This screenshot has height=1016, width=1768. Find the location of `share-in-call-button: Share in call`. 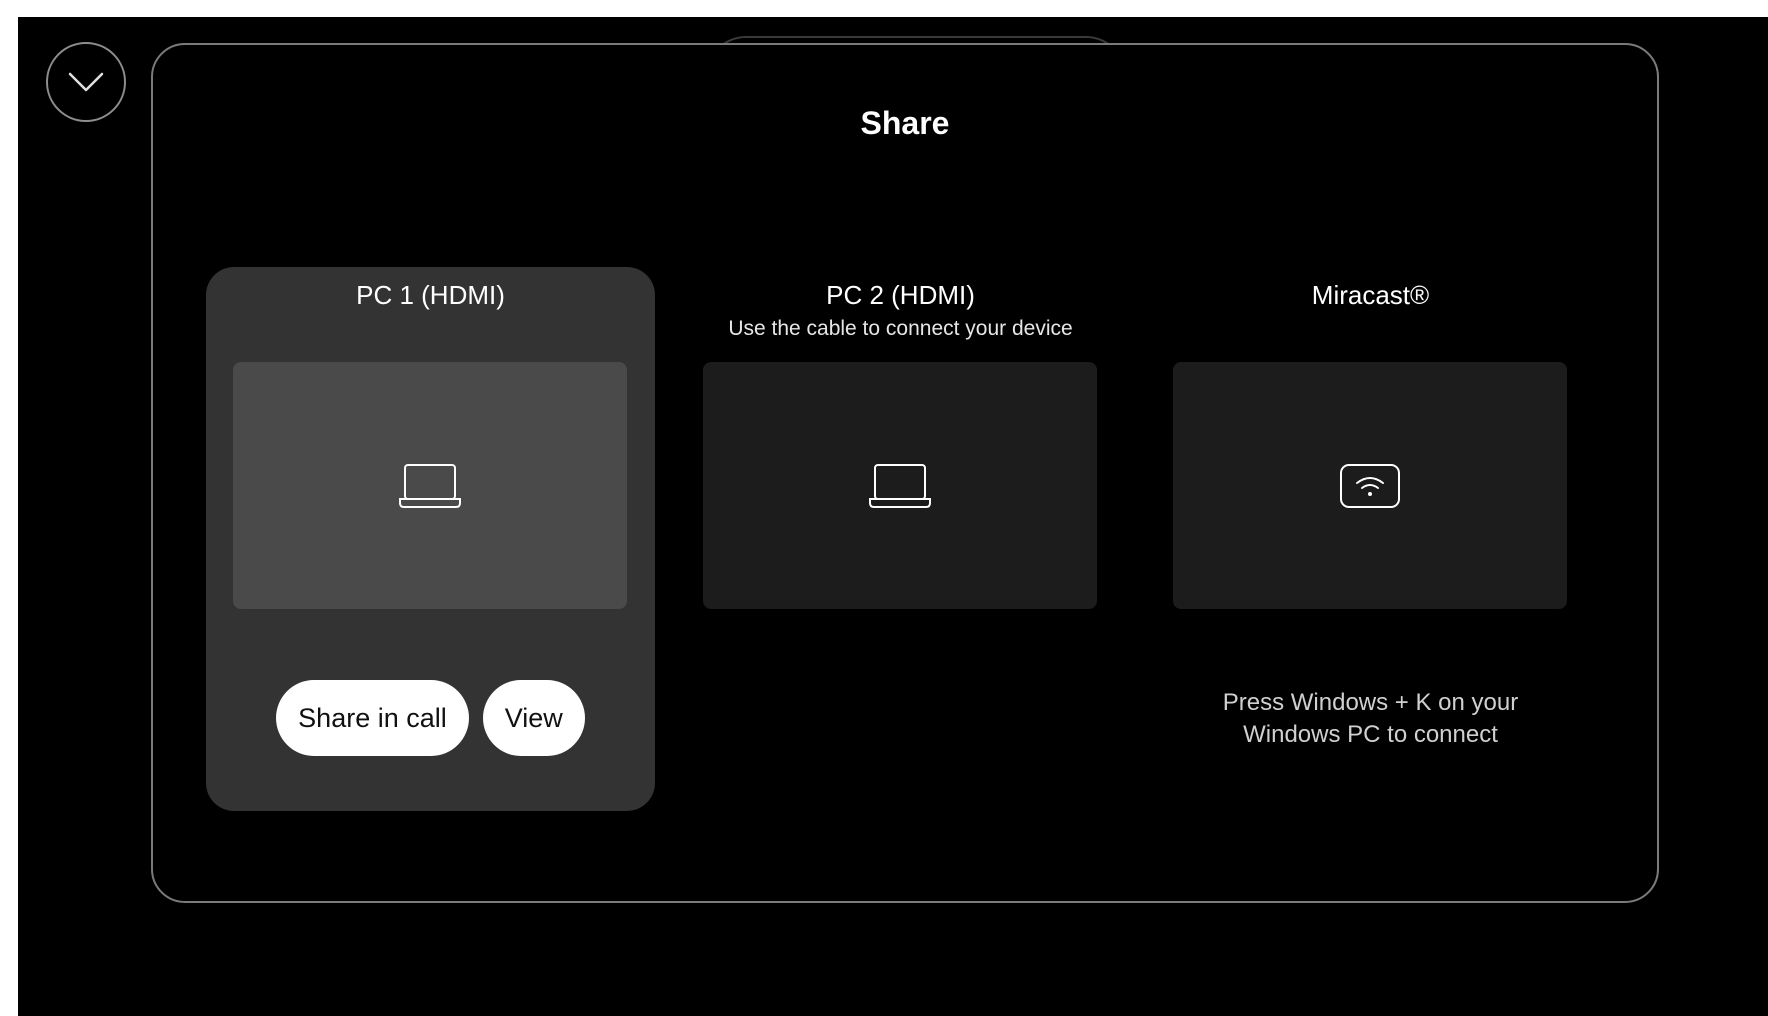

share-in-call-button: Share in call is located at coordinates (372, 718).